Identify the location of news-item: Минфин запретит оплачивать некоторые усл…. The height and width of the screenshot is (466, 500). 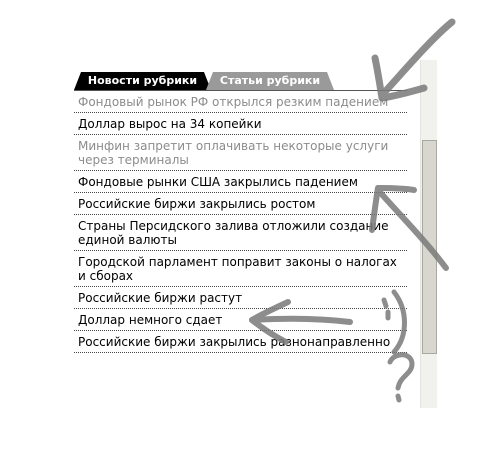
(240, 153).